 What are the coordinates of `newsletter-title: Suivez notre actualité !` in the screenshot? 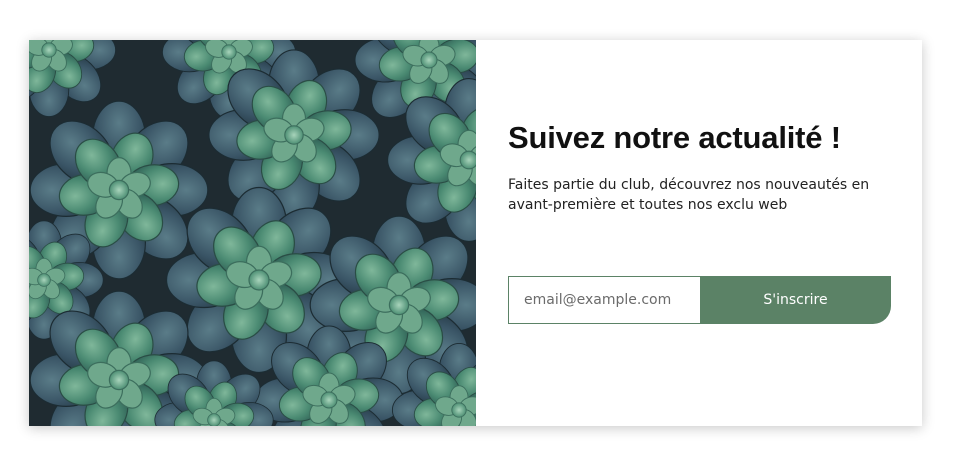 It's located at (674, 137).